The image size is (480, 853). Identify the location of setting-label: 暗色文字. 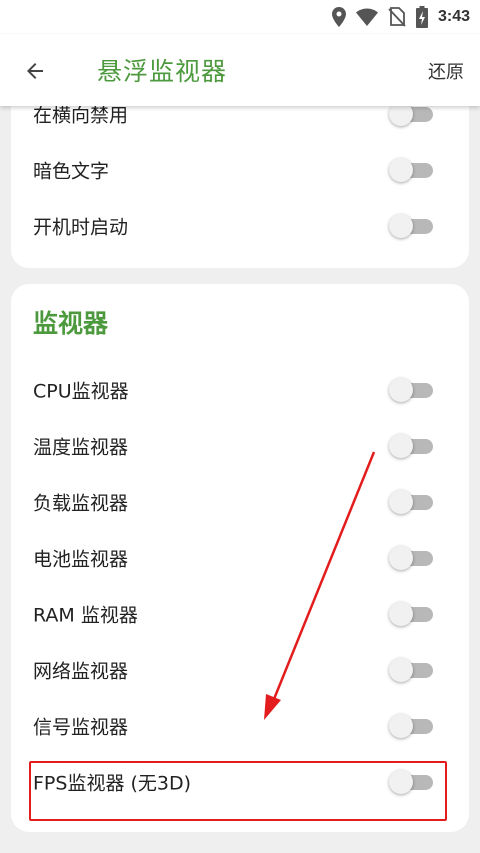
(71, 171).